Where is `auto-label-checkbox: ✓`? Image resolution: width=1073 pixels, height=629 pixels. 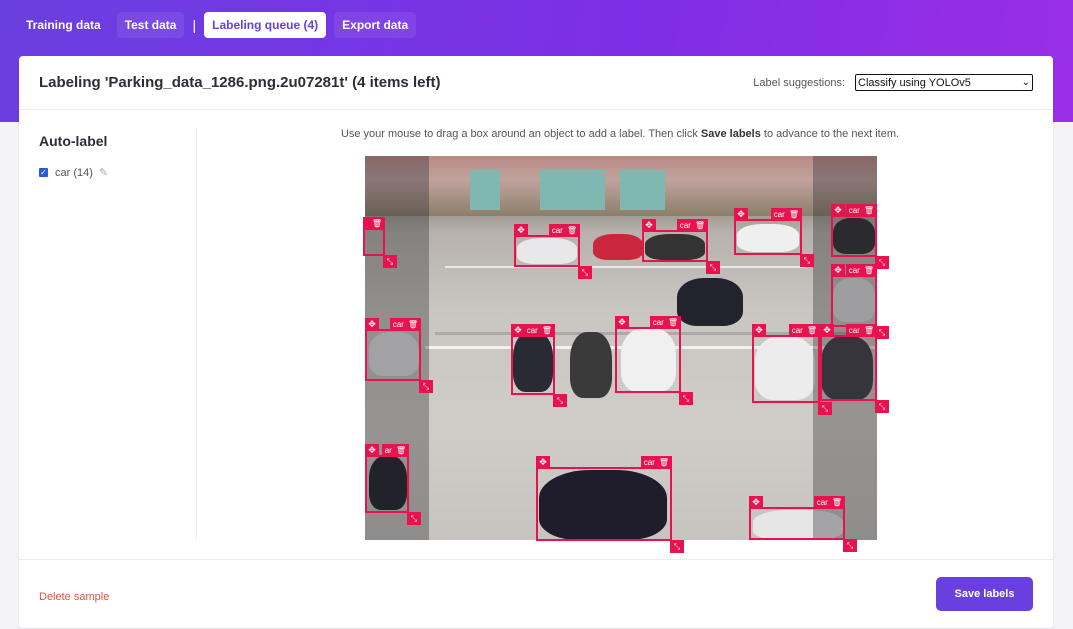 auto-label-checkbox: ✓ is located at coordinates (43, 172).